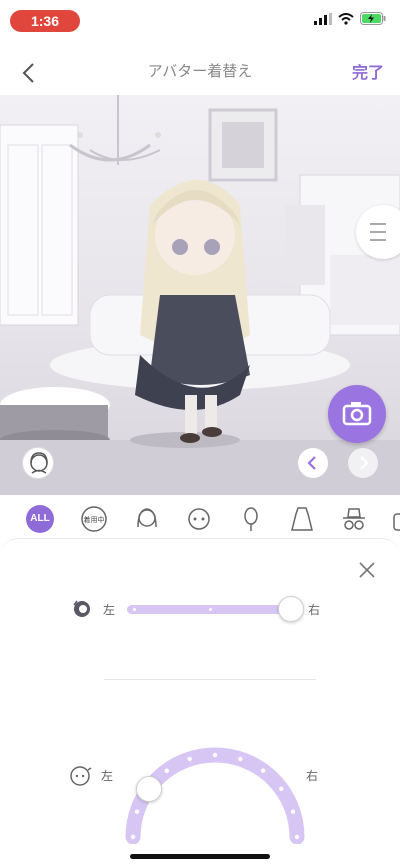 Image resolution: width=400 pixels, height=865 pixels. Describe the element at coordinates (40, 519) in the screenshot. I see `category-all: ALL` at that location.